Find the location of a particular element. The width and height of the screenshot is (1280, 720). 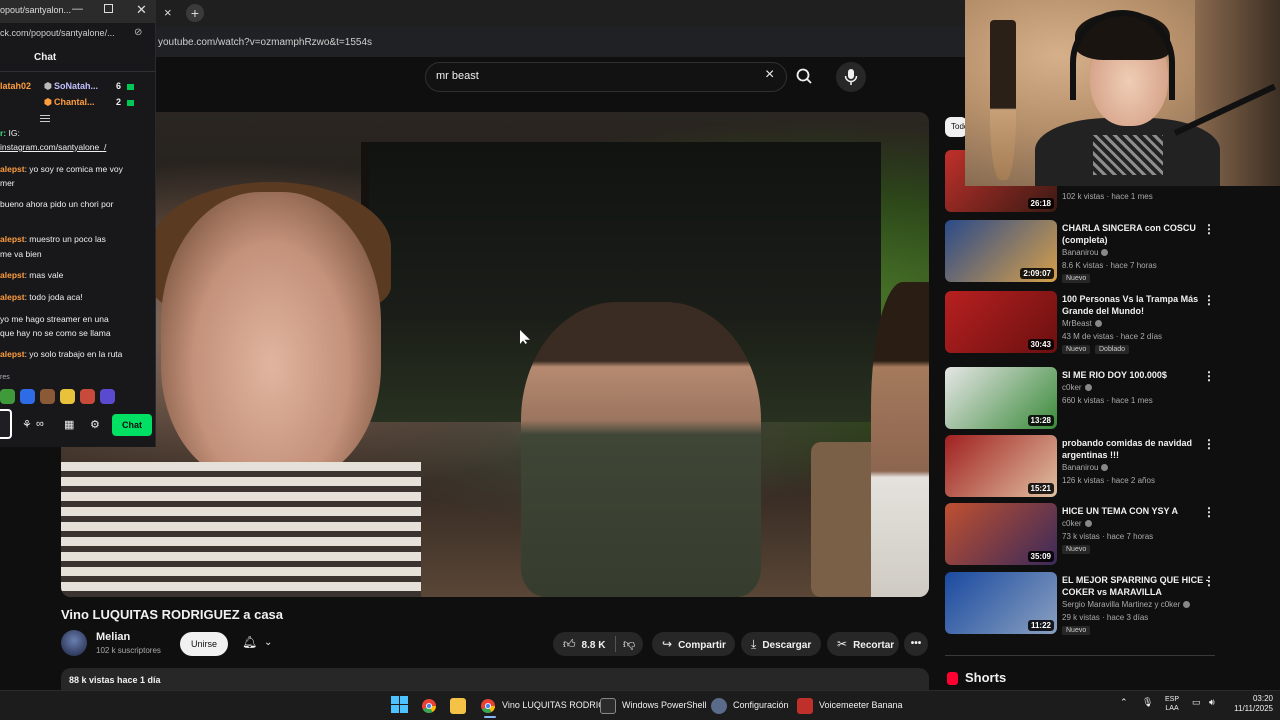

chat-message: alepst: yo soy re comica me voy is located at coordinates (78, 169).